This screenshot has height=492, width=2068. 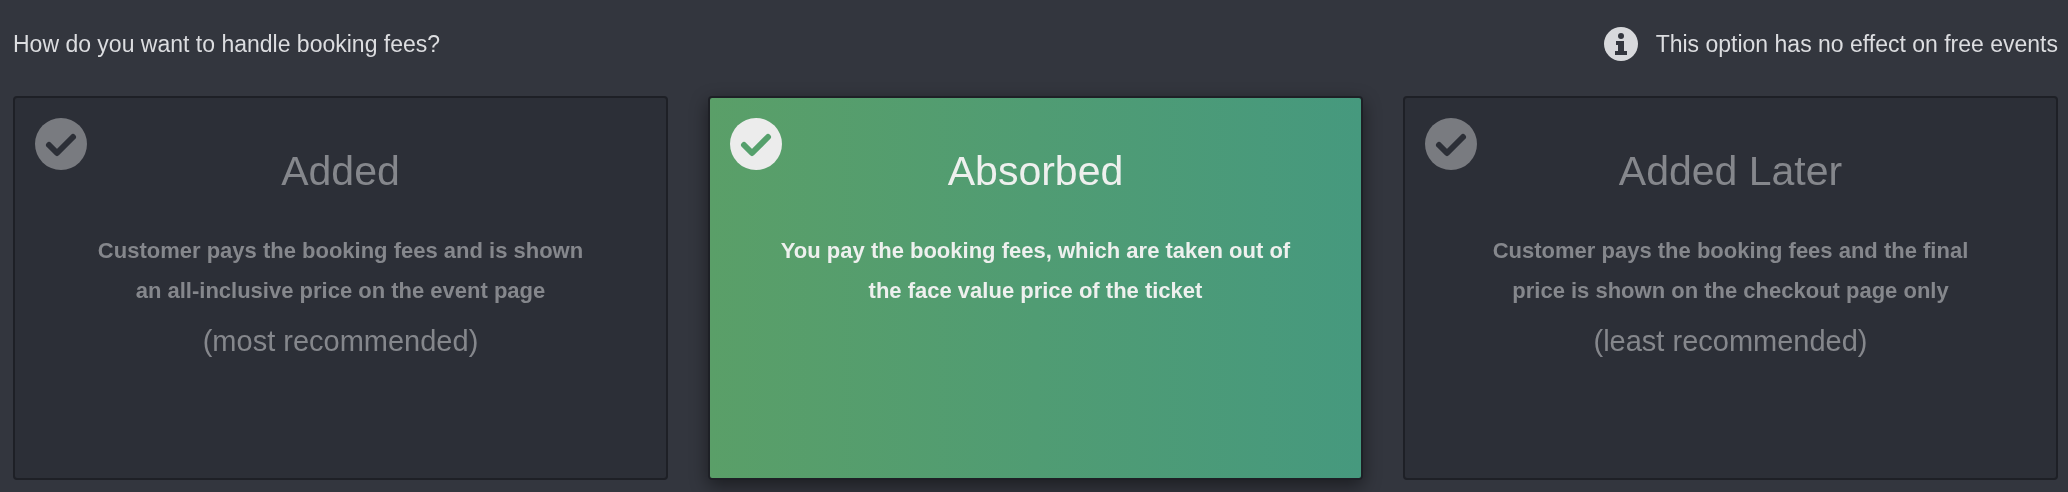 I want to click on recommendation-text: (most recommended), so click(x=340, y=341).